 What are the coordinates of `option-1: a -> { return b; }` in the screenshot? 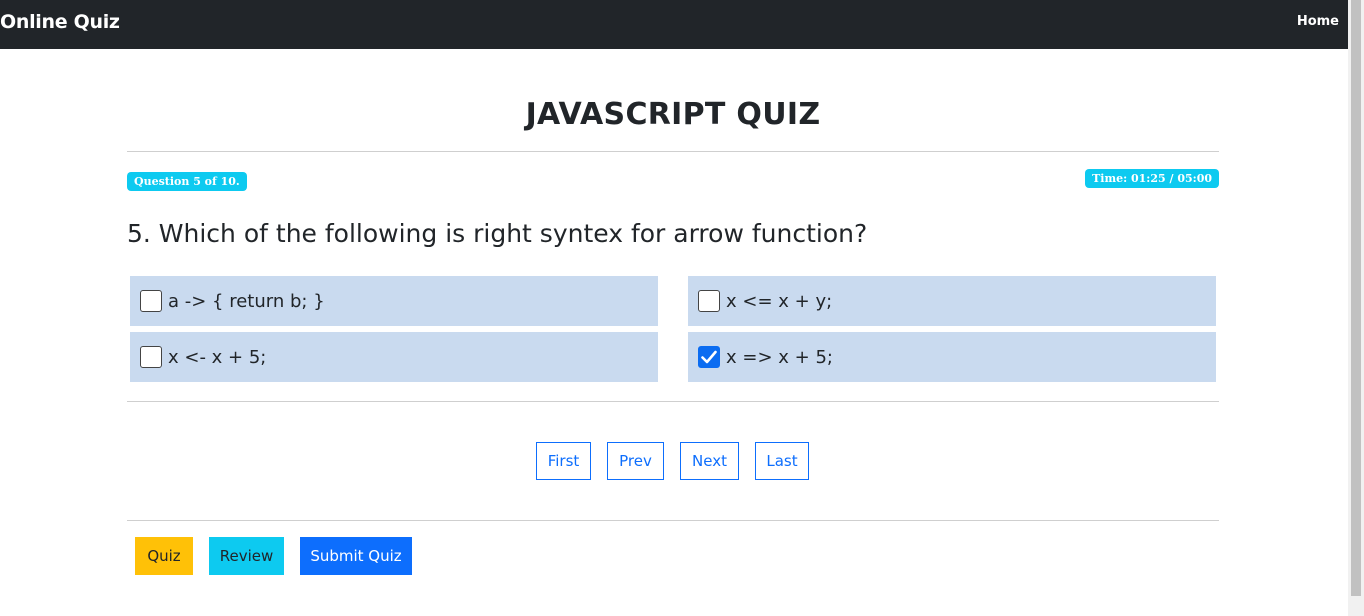 It's located at (394, 301).